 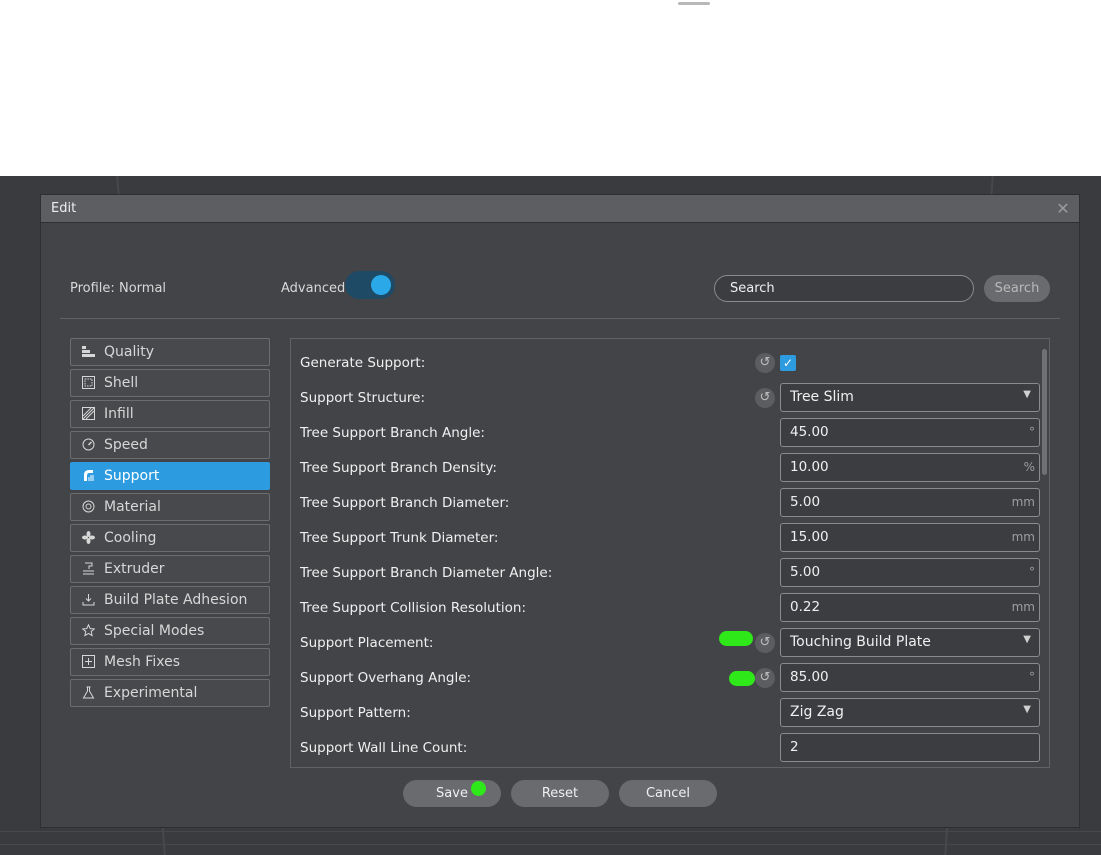 I want to click on experimental-icon, so click(x=88, y=693).